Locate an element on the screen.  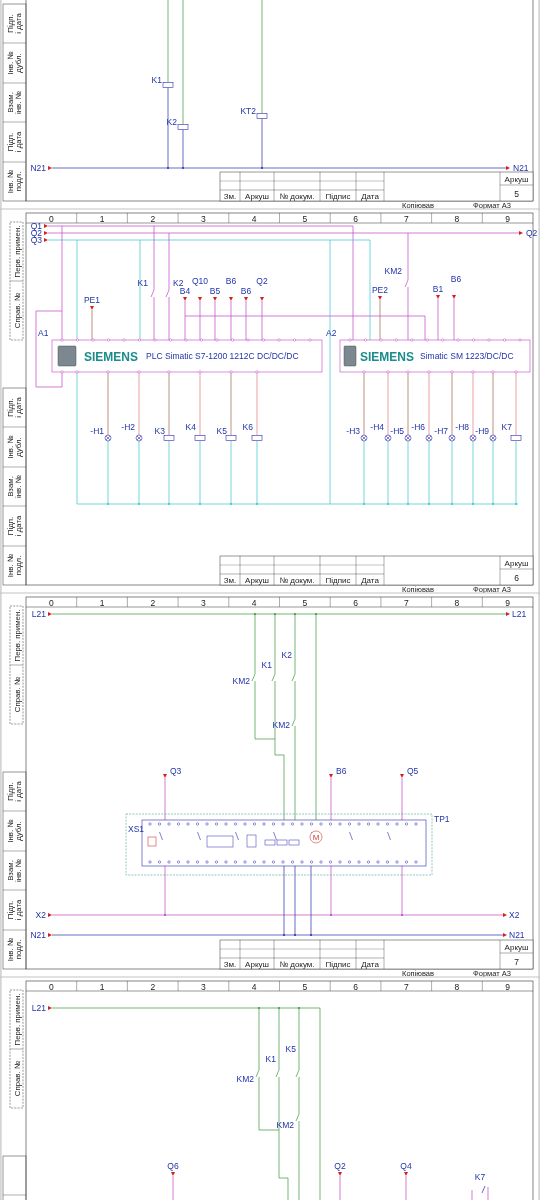
device-label: B1 is located at coordinates (438, 289).